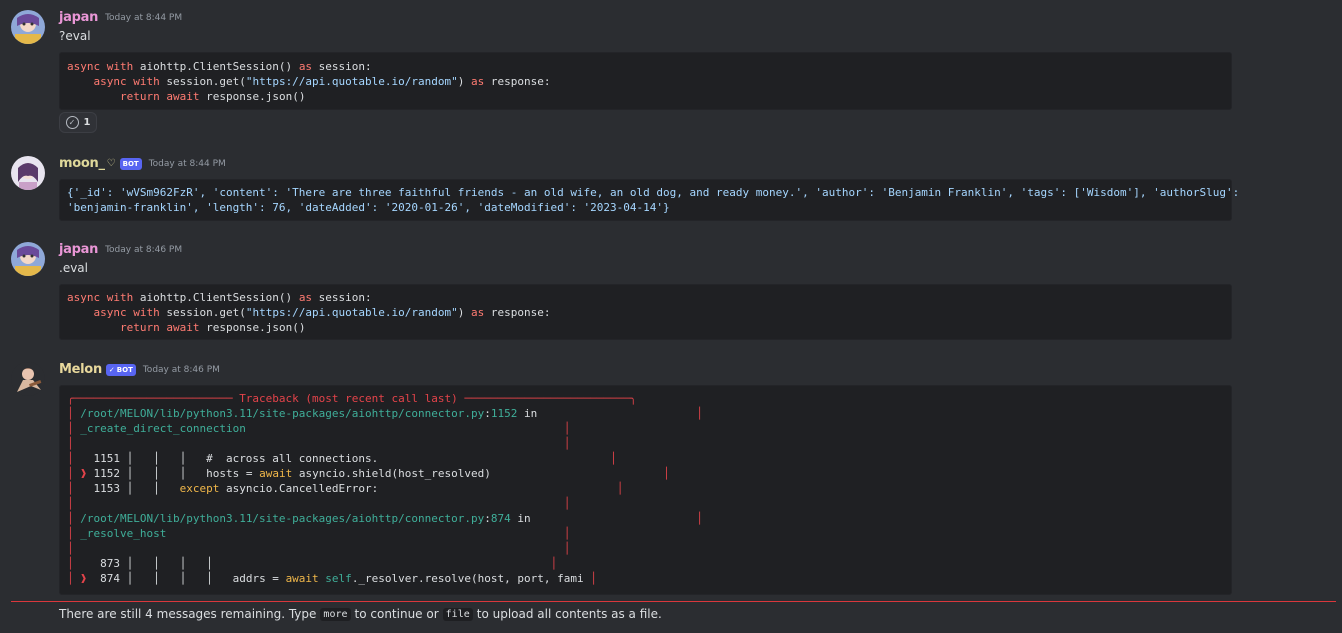 This screenshot has height=633, width=1342. I want to click on bot-badge: ✓ BOT, so click(120, 369).